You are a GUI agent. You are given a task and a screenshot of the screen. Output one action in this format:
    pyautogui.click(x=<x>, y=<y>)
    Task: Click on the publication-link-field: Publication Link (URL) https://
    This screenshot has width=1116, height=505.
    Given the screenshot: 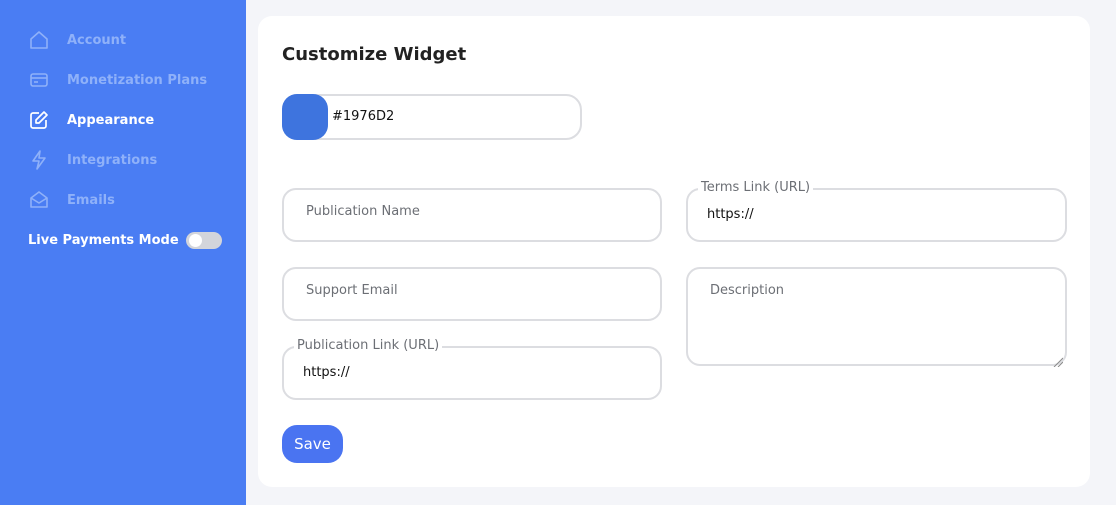 What is the action you would take?
    pyautogui.click(x=472, y=369)
    